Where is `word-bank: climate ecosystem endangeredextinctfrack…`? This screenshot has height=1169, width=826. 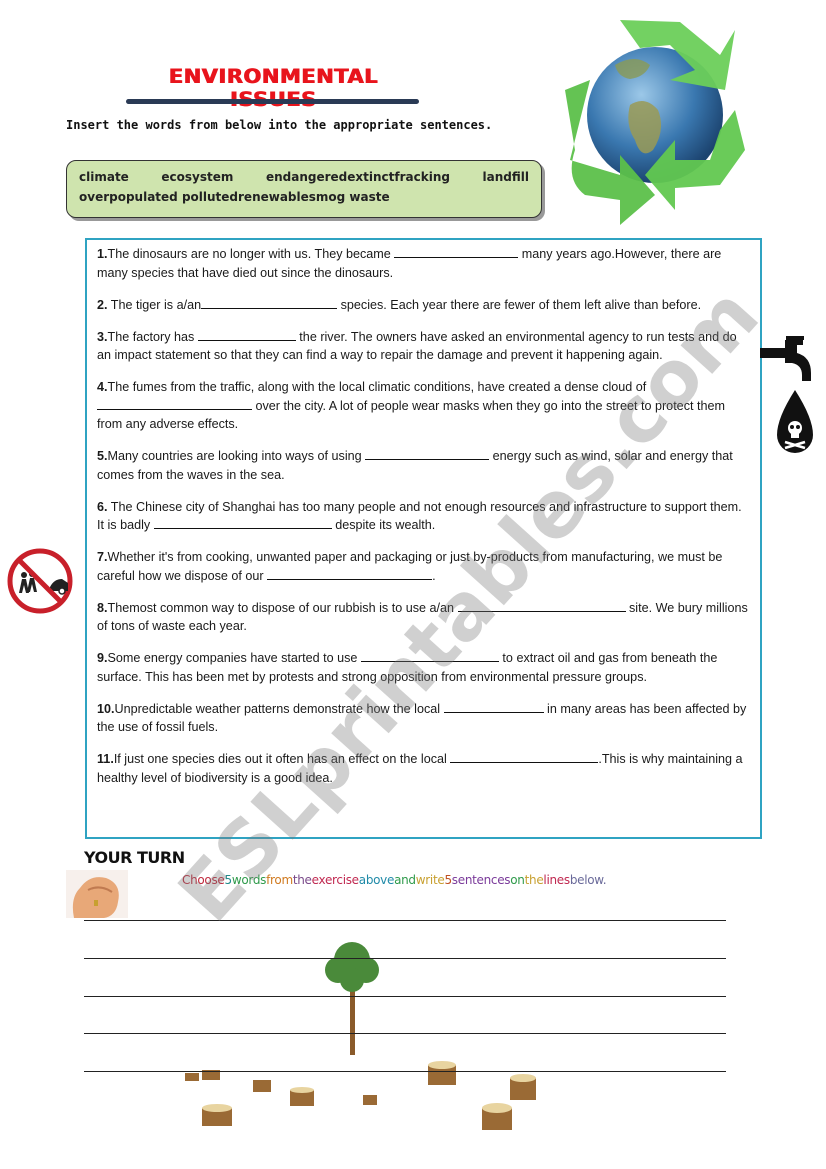 word-bank: climate ecosystem endangeredextinctfrack… is located at coordinates (304, 189).